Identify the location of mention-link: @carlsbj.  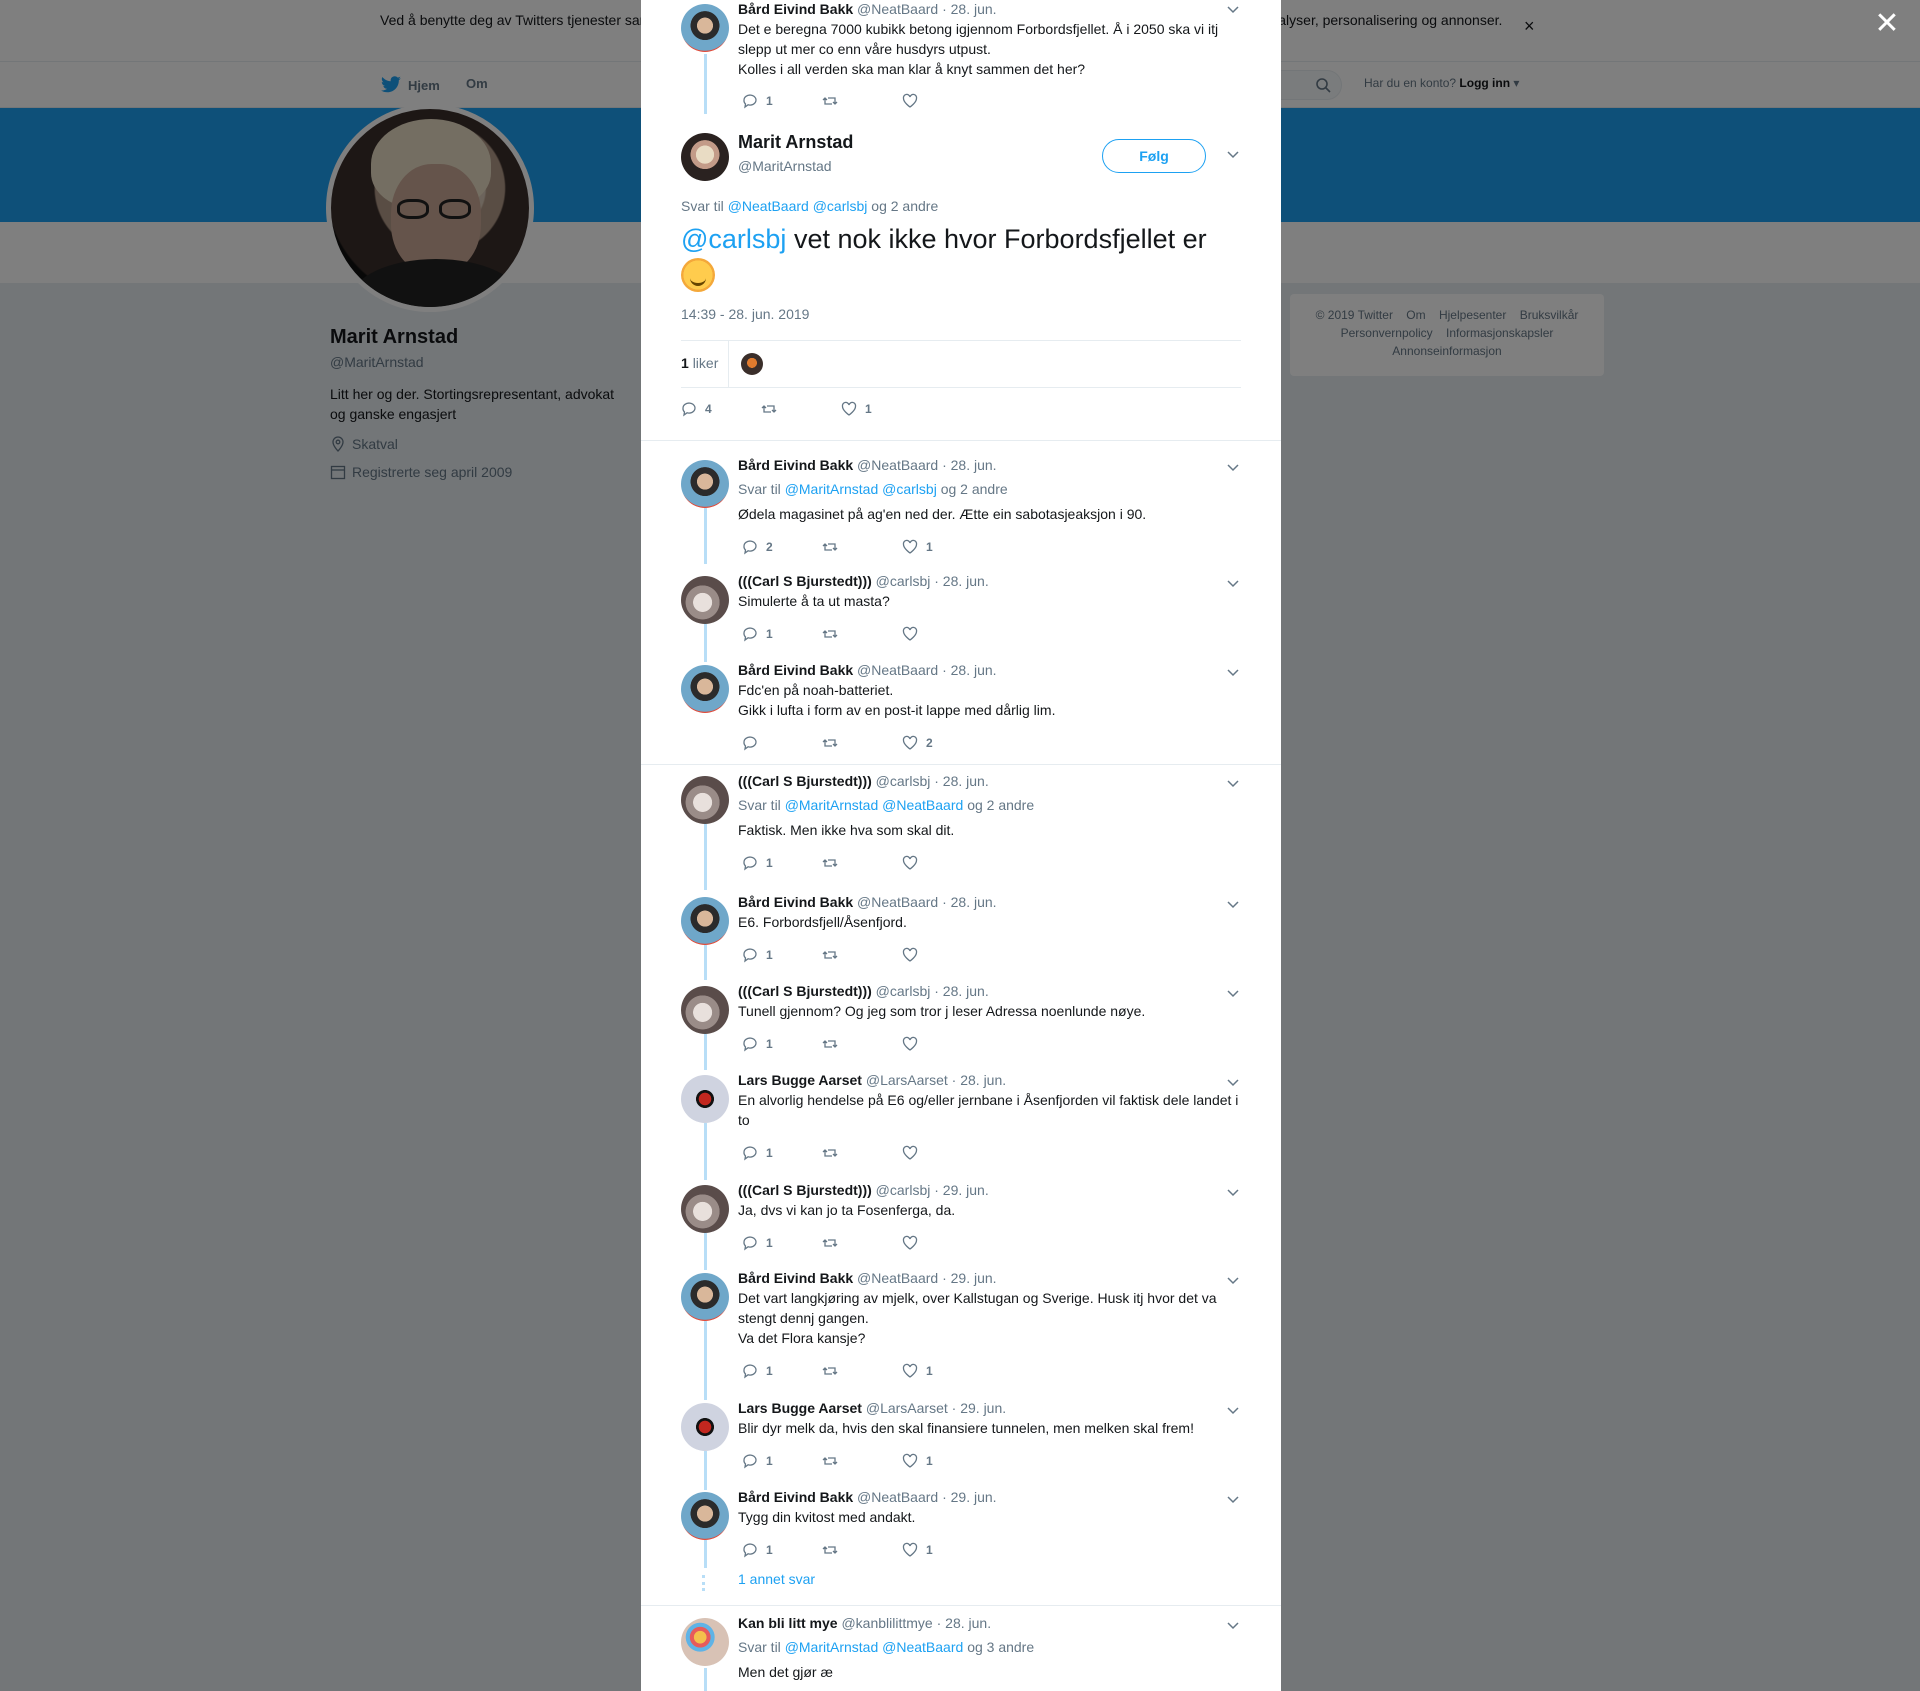
(733, 239).